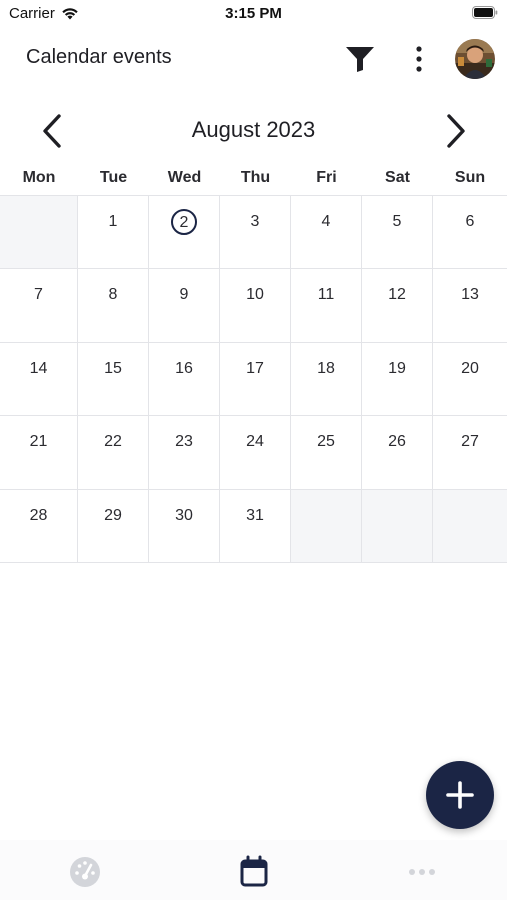 The width and height of the screenshot is (507, 900). What do you see at coordinates (326, 453) in the screenshot?
I see `calendar-day-cell: 25` at bounding box center [326, 453].